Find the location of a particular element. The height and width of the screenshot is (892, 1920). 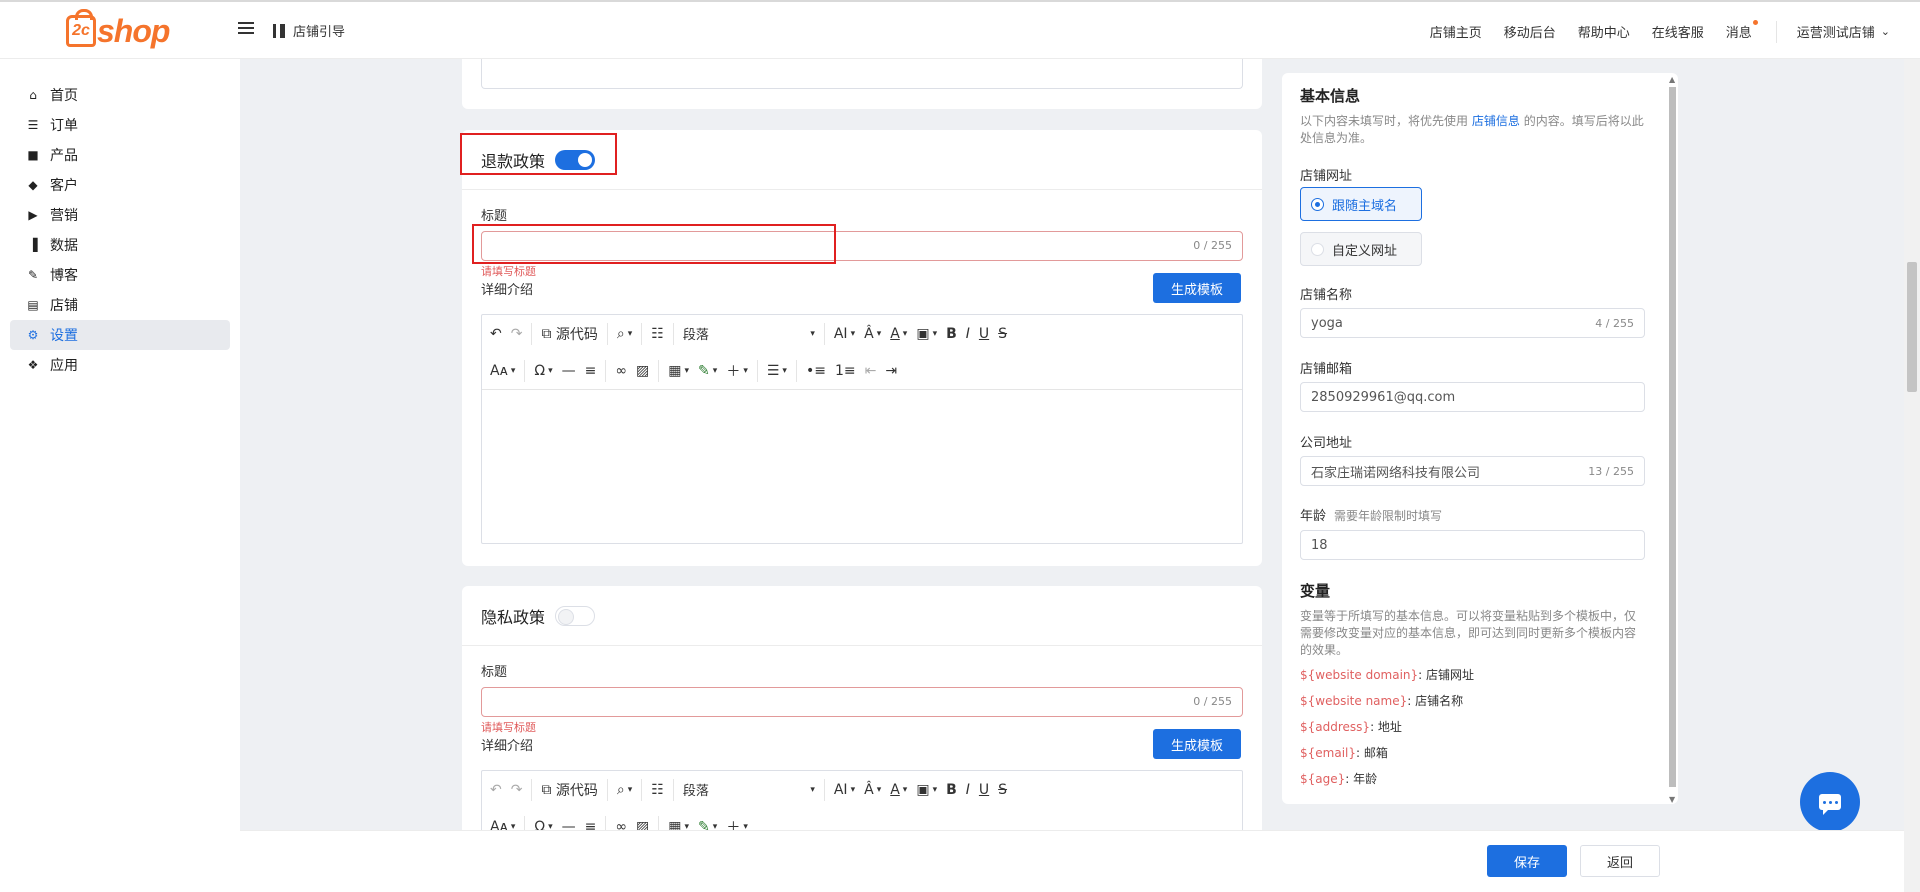

logo: 2c shop is located at coordinates (118, 29).